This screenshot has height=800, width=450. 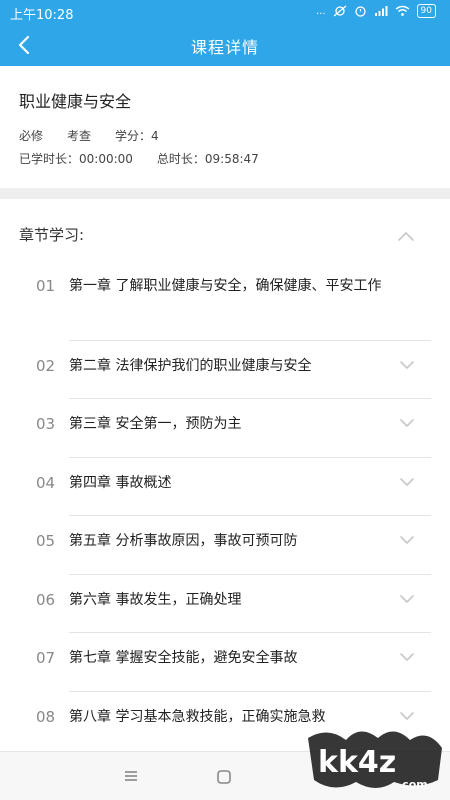 What do you see at coordinates (406, 236) in the screenshot?
I see `chevron-up-icon` at bounding box center [406, 236].